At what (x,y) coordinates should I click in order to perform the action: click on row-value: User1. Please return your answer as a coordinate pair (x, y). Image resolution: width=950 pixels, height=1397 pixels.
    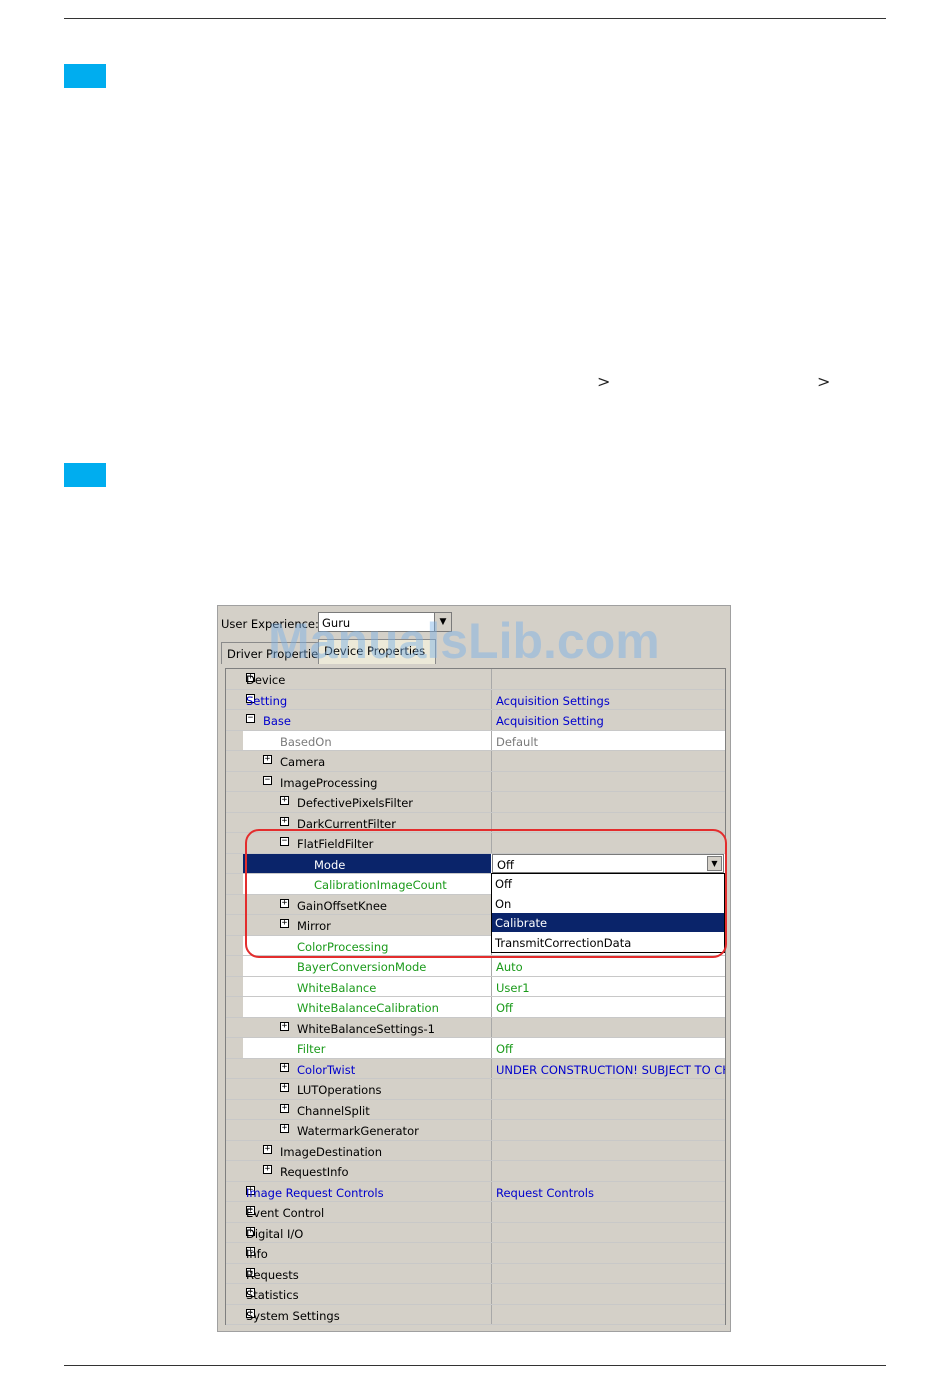
    Looking at the image, I should click on (513, 987).